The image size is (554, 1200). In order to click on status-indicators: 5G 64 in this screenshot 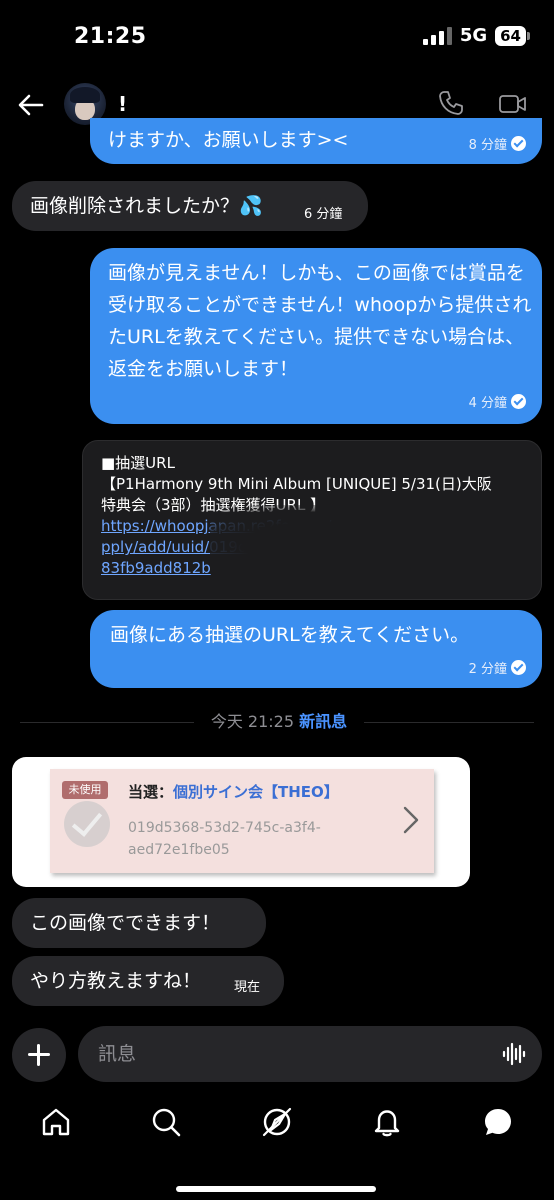, I will do `click(476, 35)`.